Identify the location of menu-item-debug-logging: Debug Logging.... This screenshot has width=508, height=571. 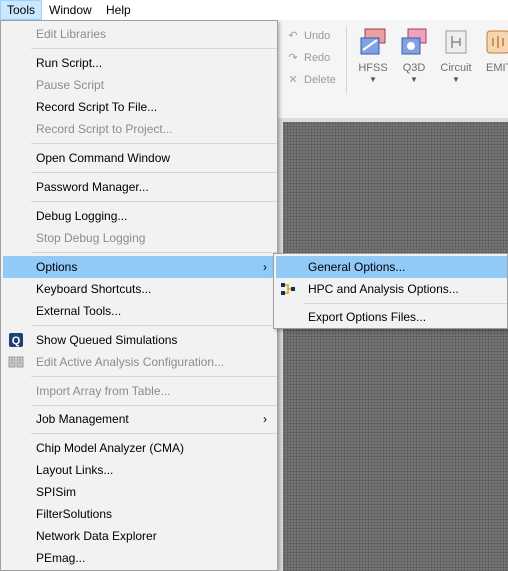
(139, 216).